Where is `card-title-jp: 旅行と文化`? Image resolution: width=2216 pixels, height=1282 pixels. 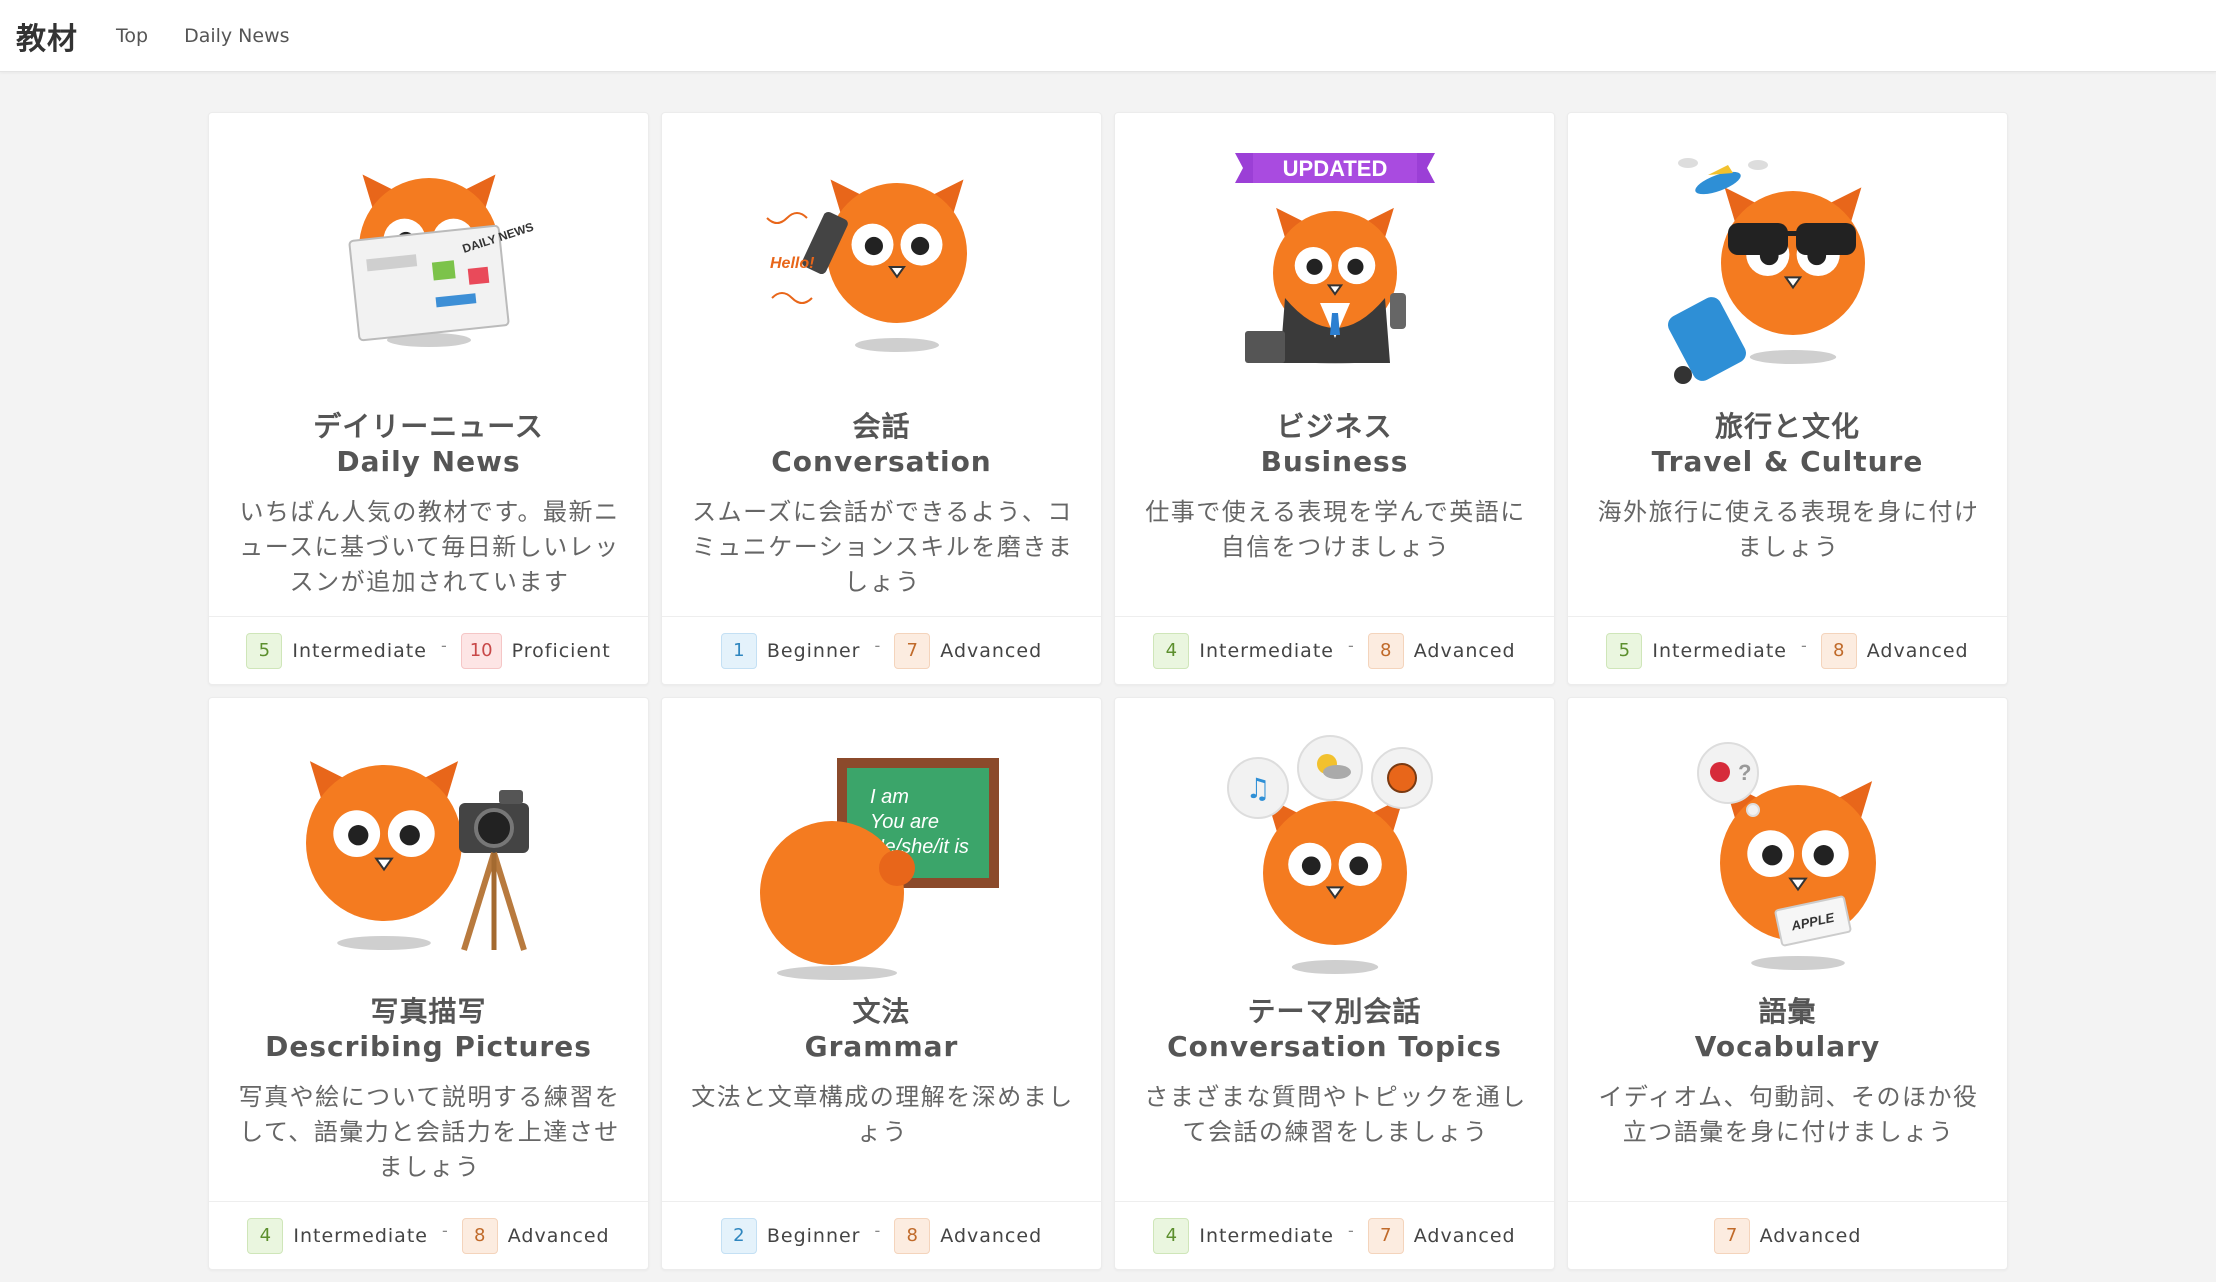 card-title-jp: 旅行と文化 is located at coordinates (1787, 426).